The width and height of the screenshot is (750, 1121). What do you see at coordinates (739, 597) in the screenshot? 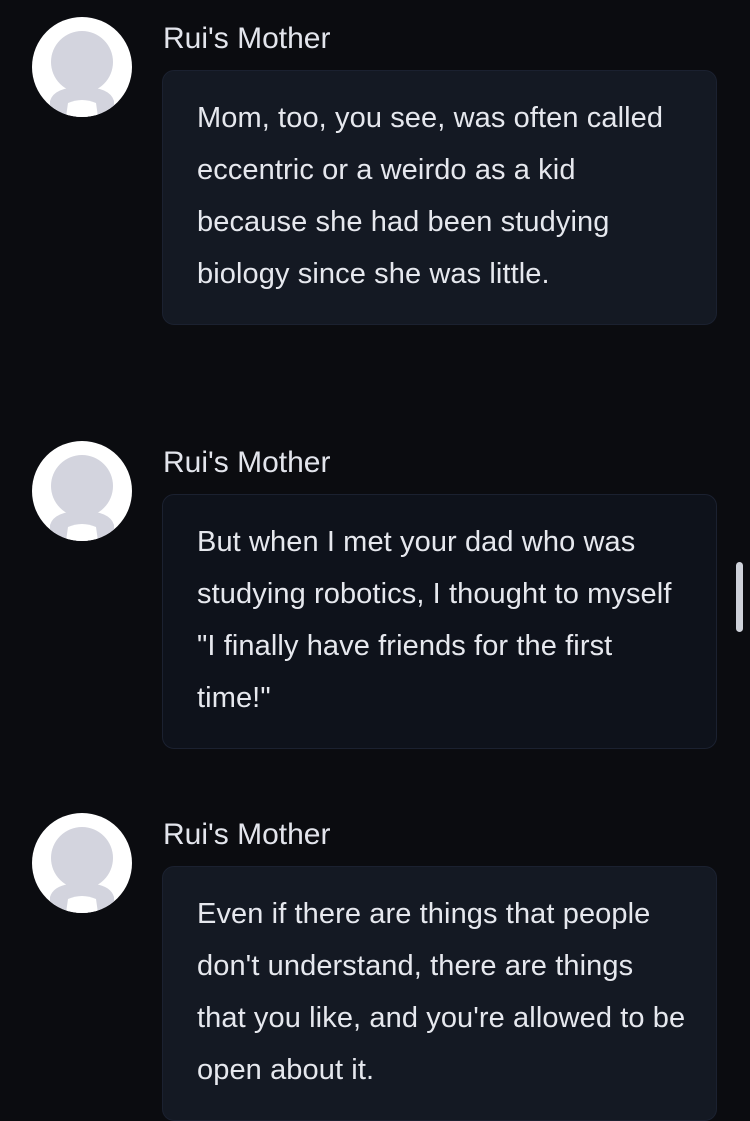
I see `scrollbar-thumb` at bounding box center [739, 597].